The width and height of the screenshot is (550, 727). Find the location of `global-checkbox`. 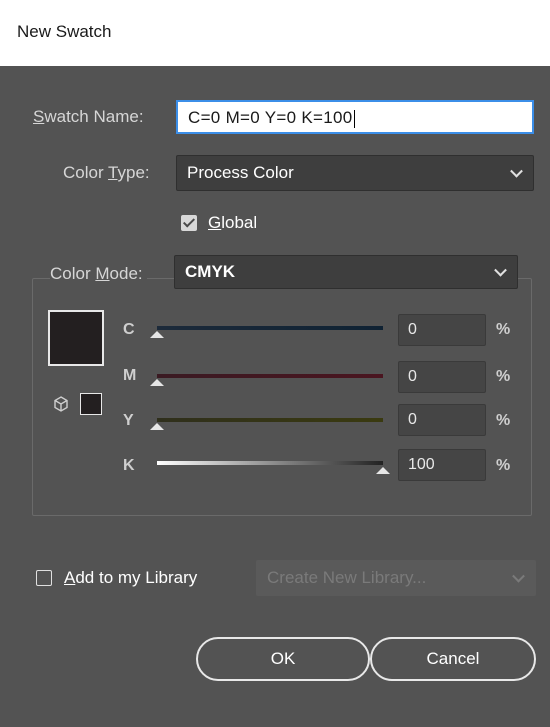

global-checkbox is located at coordinates (189, 223).